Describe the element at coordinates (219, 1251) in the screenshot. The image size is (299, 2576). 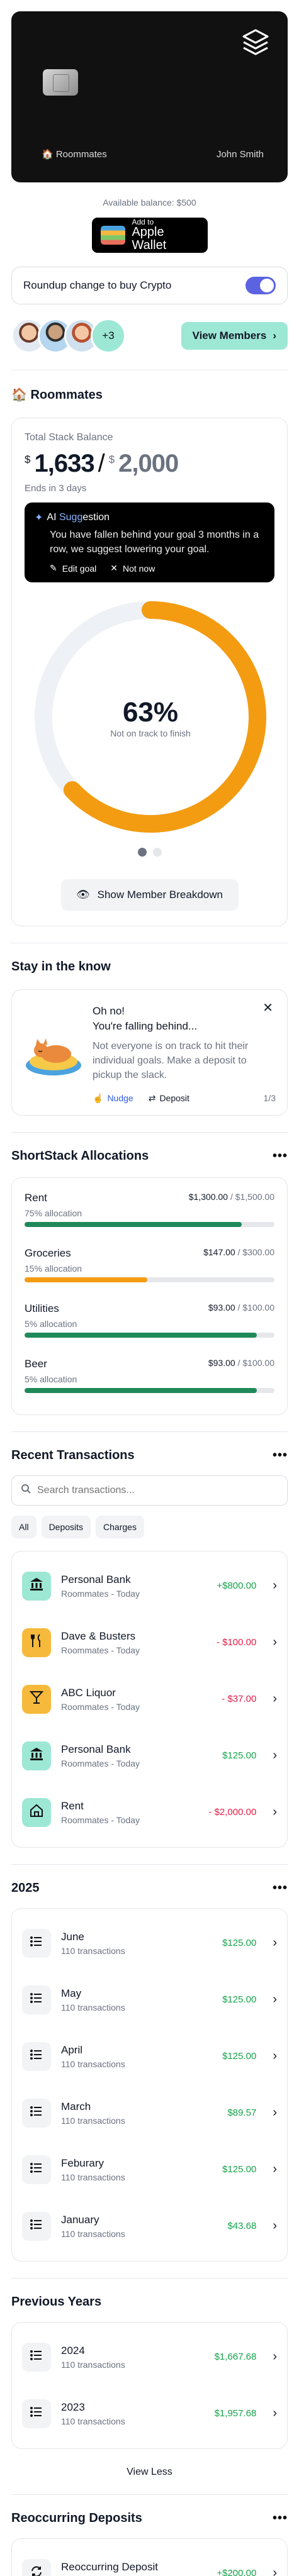
I see `allocation-value: $147.00` at that location.